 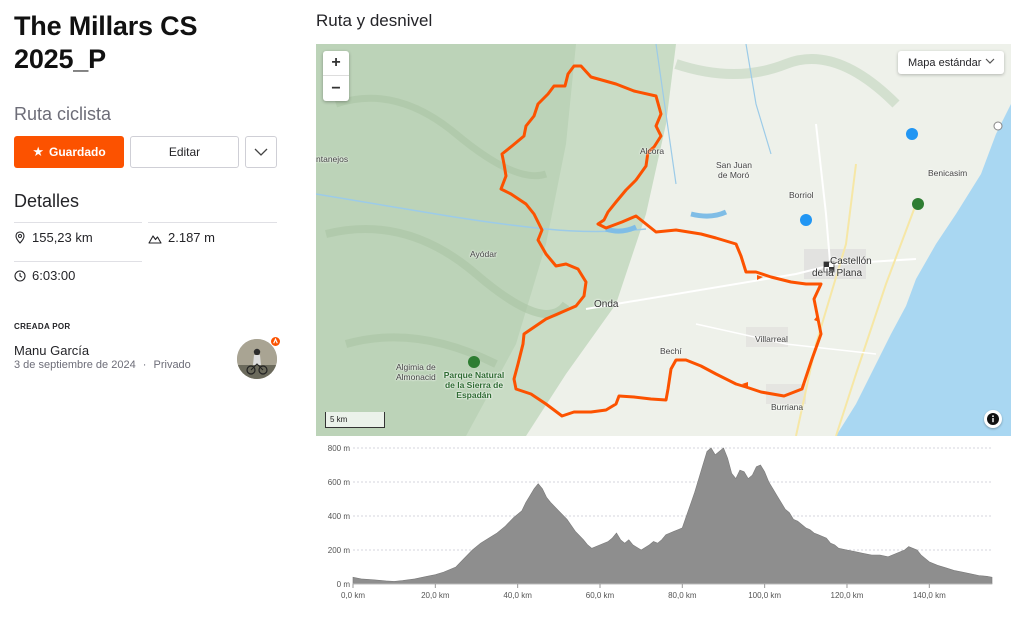 What do you see at coordinates (77, 152) in the screenshot?
I see `saved-button-label: Guardado` at bounding box center [77, 152].